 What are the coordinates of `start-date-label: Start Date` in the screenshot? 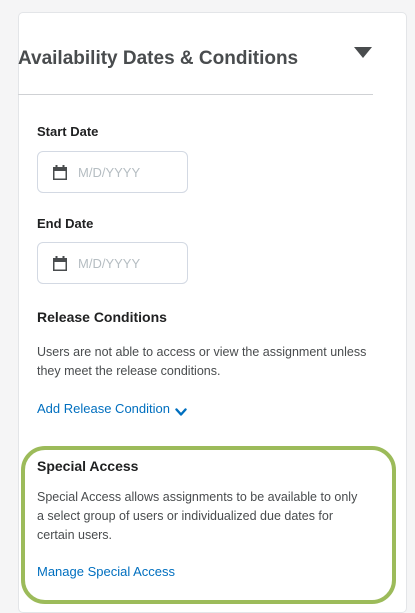 It's located at (68, 131).